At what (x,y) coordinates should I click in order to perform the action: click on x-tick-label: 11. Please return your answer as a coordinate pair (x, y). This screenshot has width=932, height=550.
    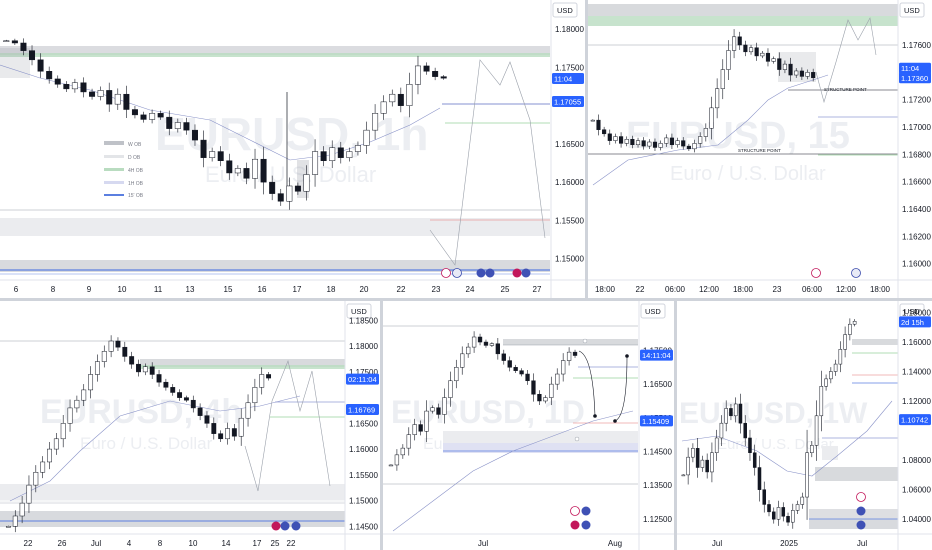
    Looking at the image, I should click on (158, 289).